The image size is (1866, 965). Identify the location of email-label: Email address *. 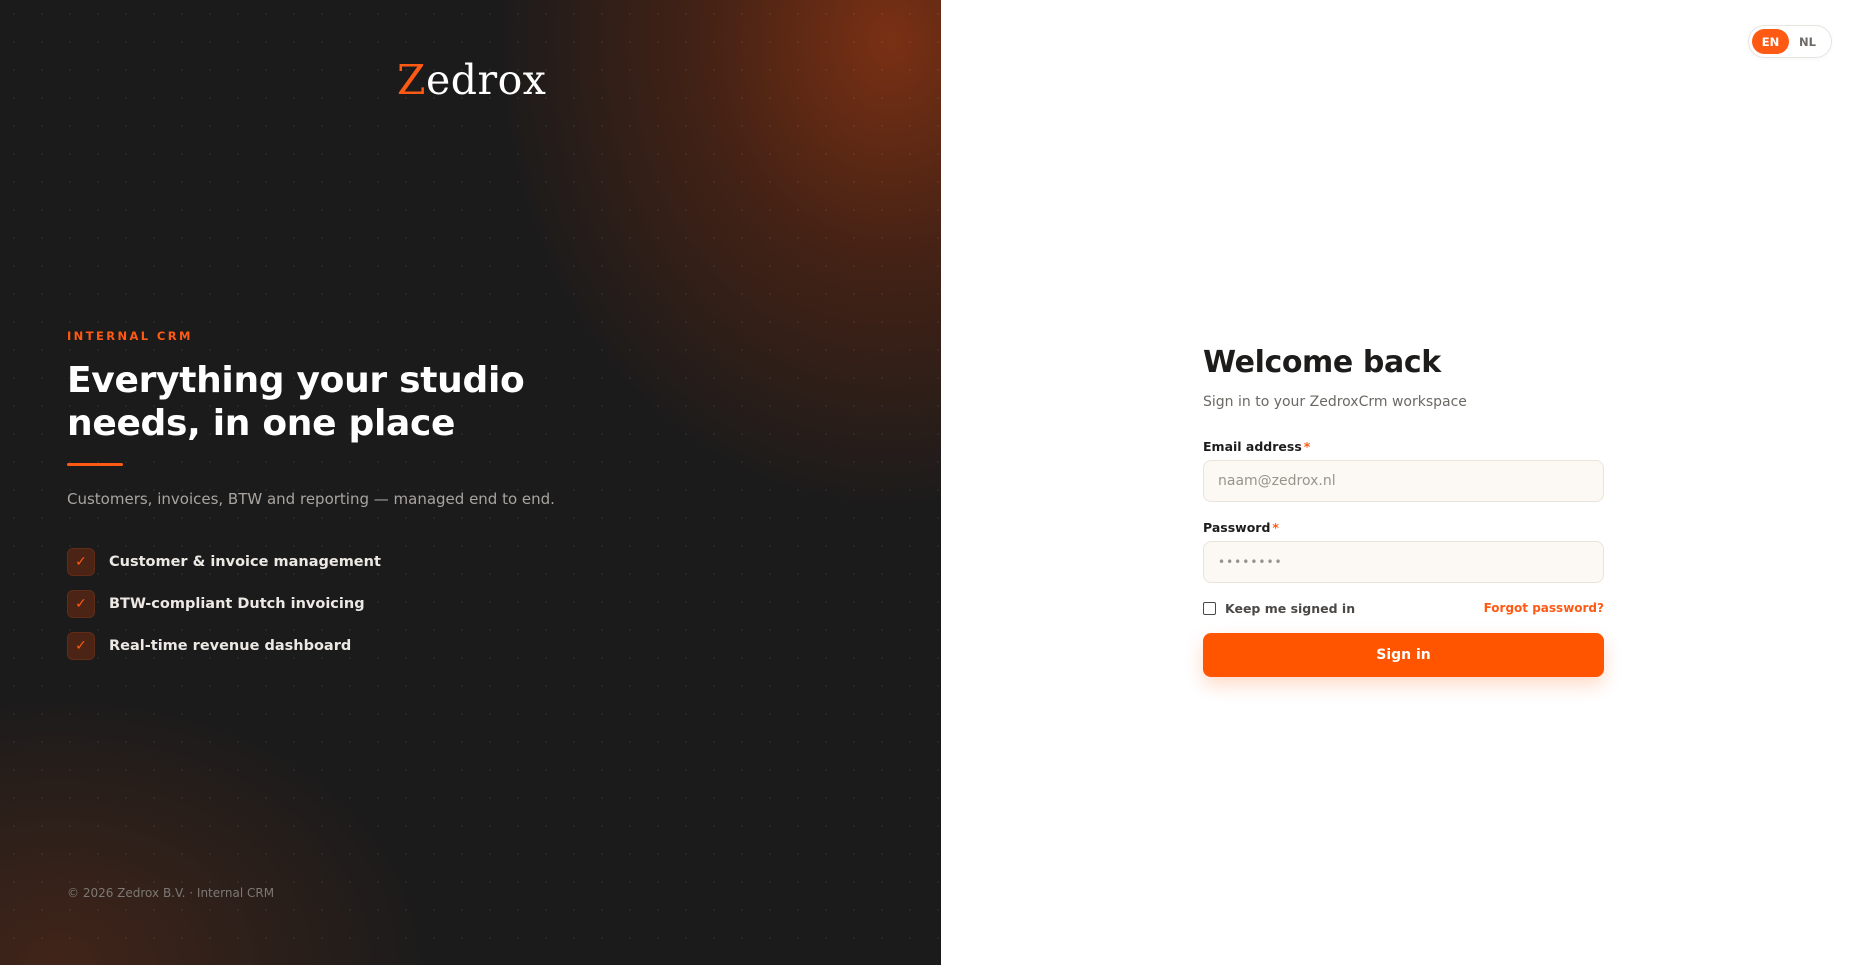
(1403, 446).